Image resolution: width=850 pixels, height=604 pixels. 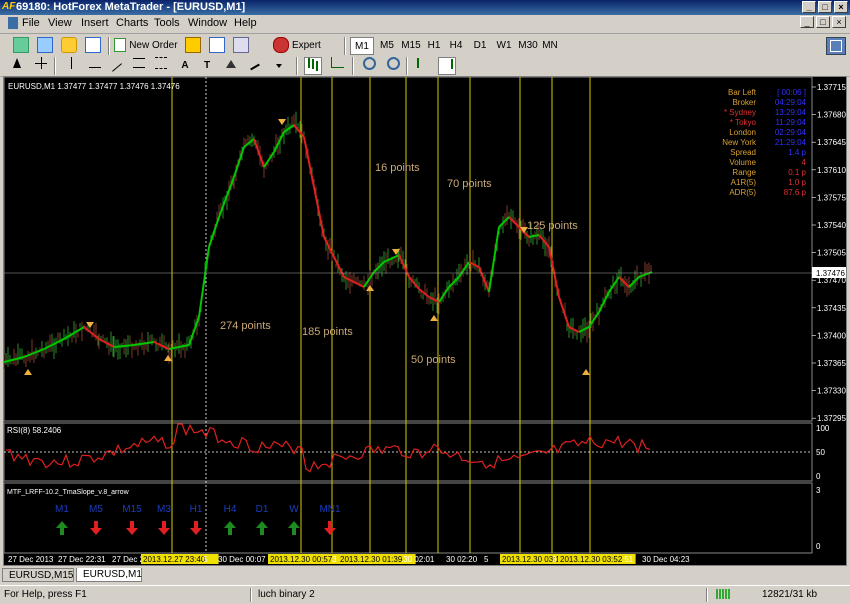 What do you see at coordinates (31, 23) in the screenshot?
I see `menu-file: File` at bounding box center [31, 23].